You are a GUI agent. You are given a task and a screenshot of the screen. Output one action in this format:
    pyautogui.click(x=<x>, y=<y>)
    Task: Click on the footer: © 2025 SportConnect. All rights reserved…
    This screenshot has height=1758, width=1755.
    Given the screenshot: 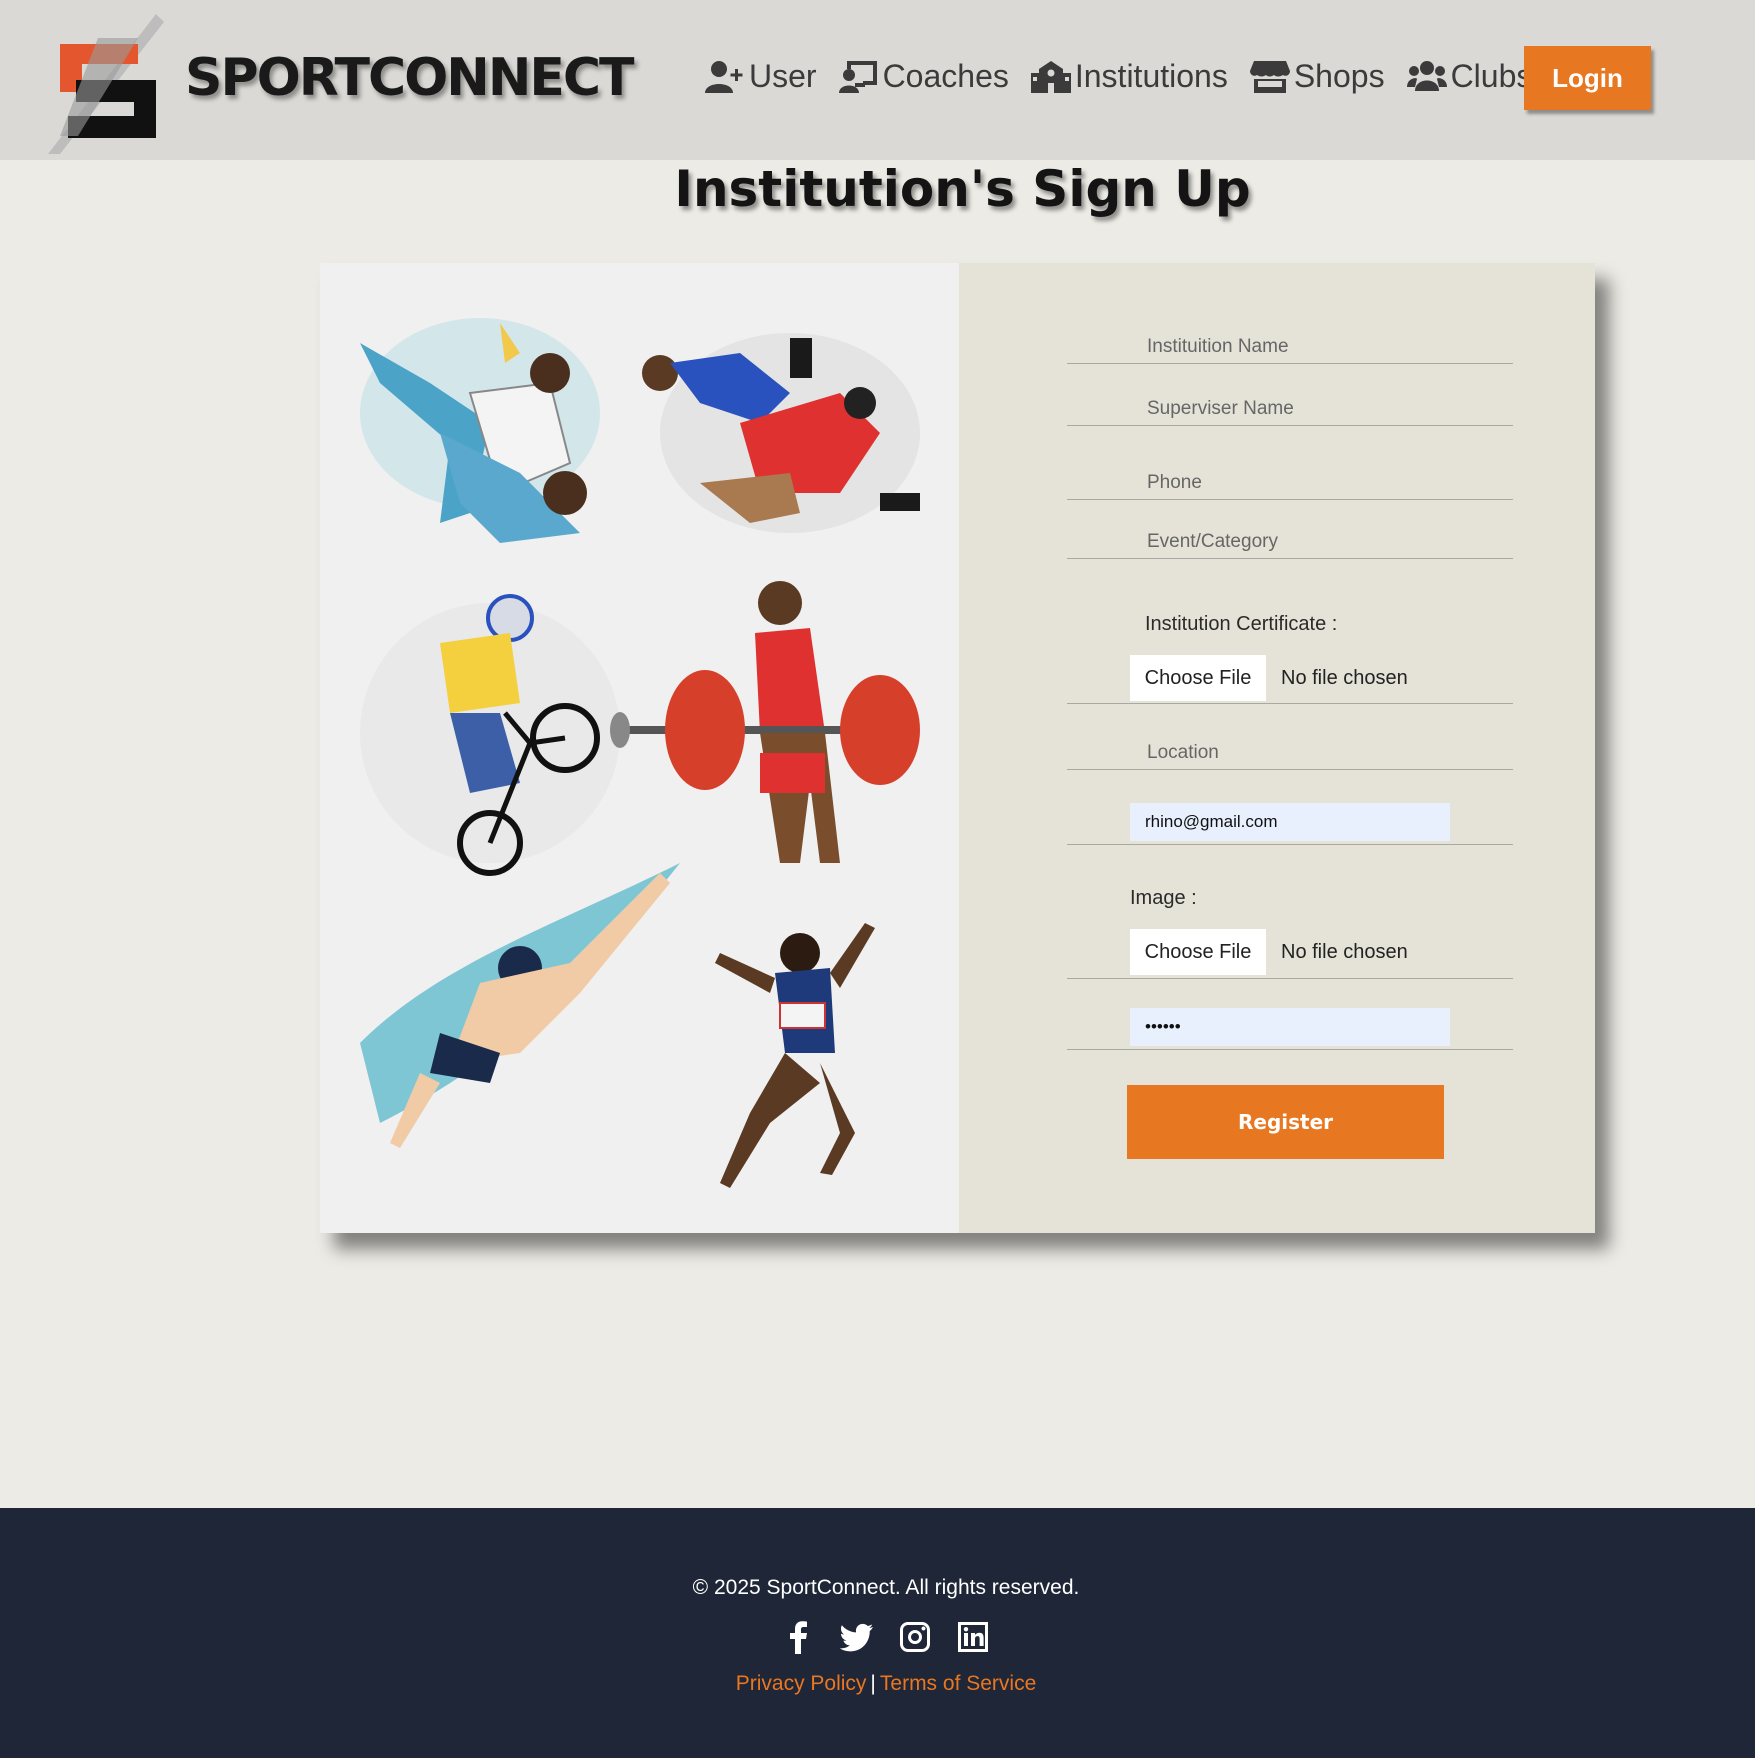 What is the action you would take?
    pyautogui.click(x=877, y=1633)
    